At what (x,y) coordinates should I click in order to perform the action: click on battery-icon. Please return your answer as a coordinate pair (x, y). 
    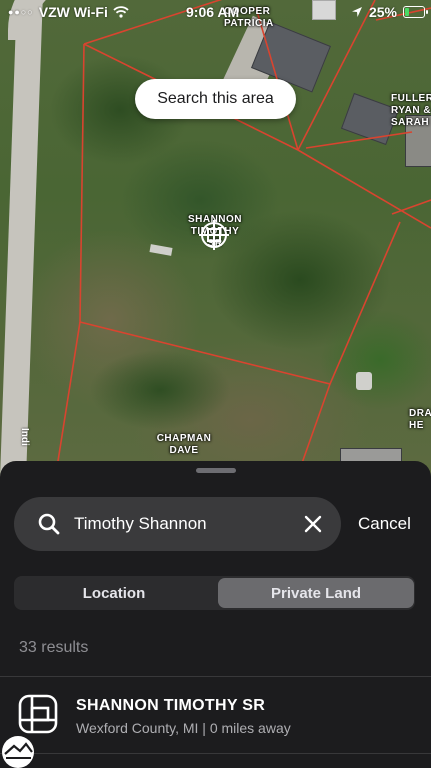
    Looking at the image, I should click on (415, 12).